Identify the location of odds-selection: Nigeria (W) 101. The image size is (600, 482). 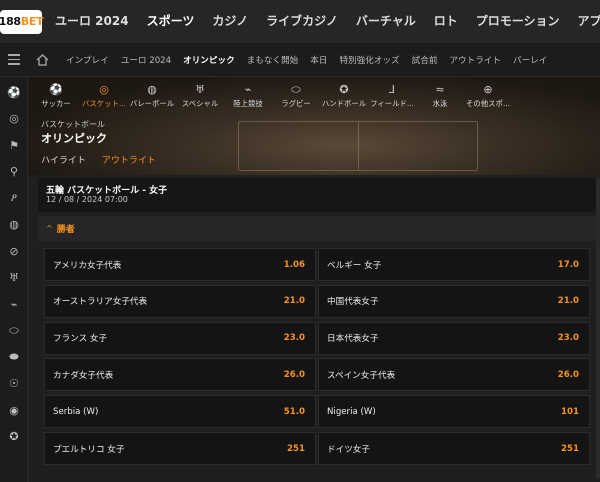
(454, 412).